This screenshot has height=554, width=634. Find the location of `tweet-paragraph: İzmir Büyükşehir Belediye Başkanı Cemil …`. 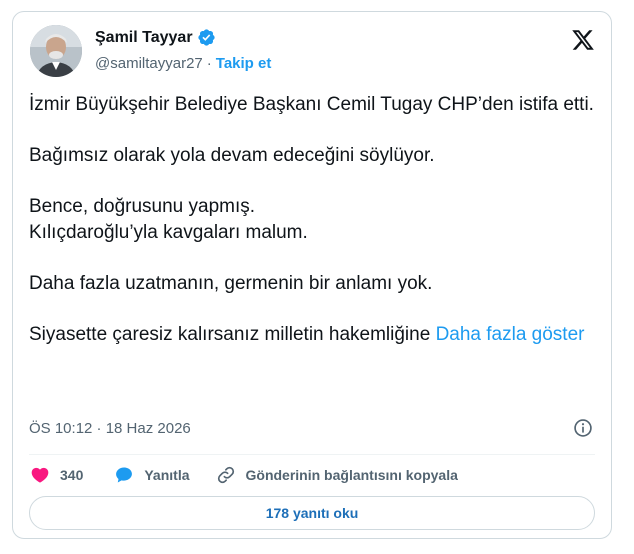

tweet-paragraph: İzmir Büyükşehir Belediye Başkanı Cemil … is located at coordinates (311, 104).